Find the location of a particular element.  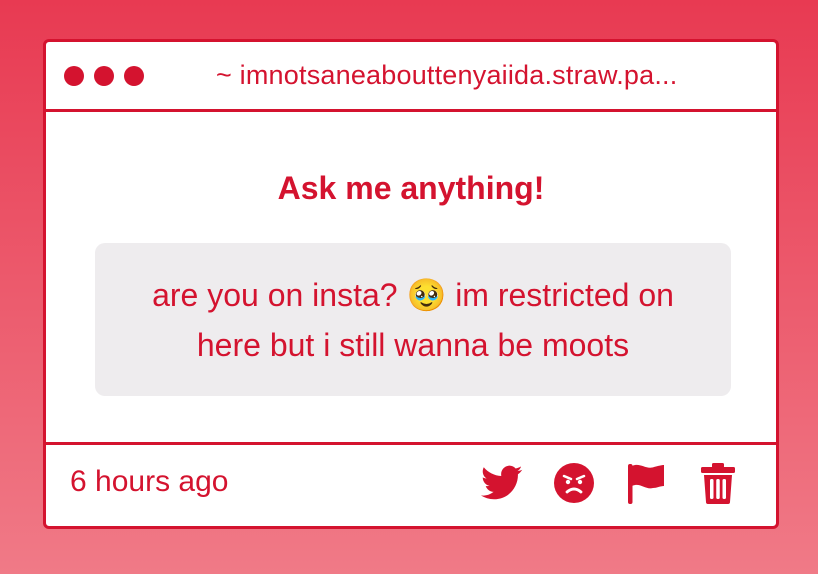

twitter-icon is located at coordinates (502, 482).